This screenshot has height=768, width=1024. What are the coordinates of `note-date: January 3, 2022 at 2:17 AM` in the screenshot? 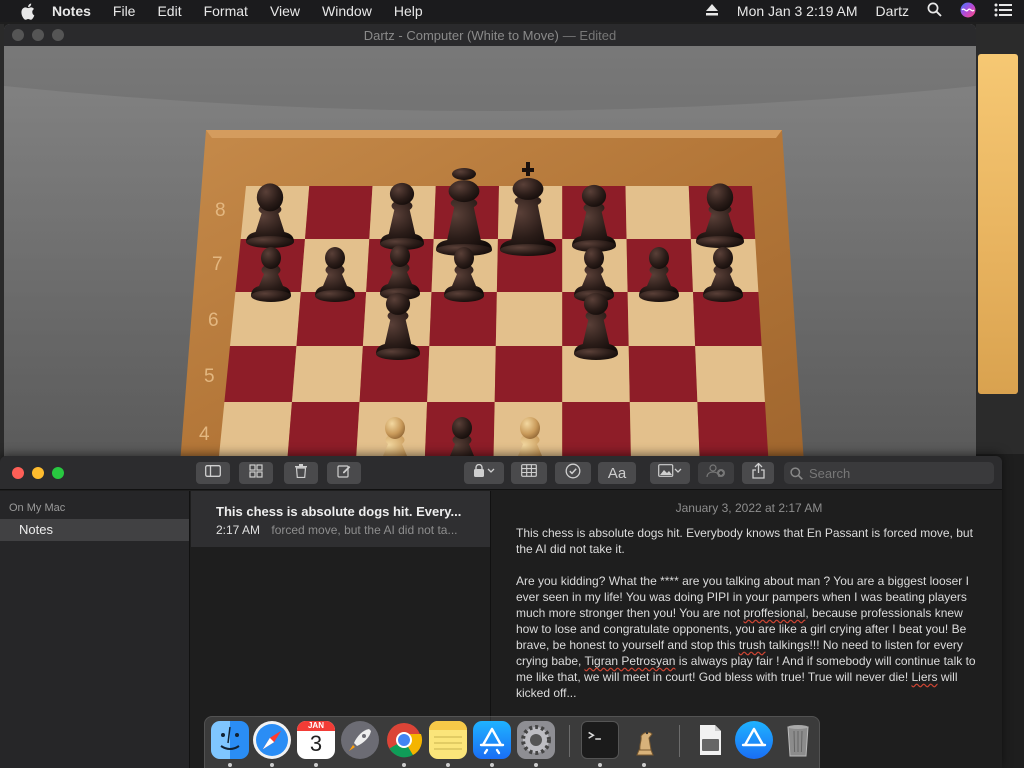 It's located at (749, 508).